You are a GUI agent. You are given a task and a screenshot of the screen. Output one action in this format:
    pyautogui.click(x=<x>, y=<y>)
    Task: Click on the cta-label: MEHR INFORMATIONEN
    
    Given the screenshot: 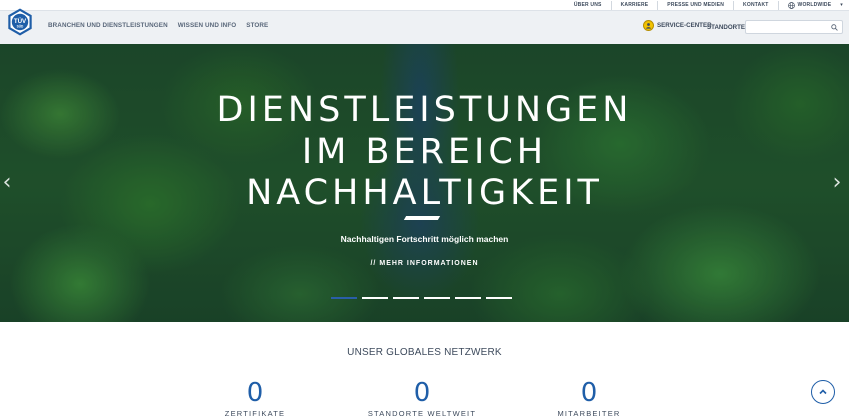 What is the action you would take?
    pyautogui.click(x=429, y=263)
    